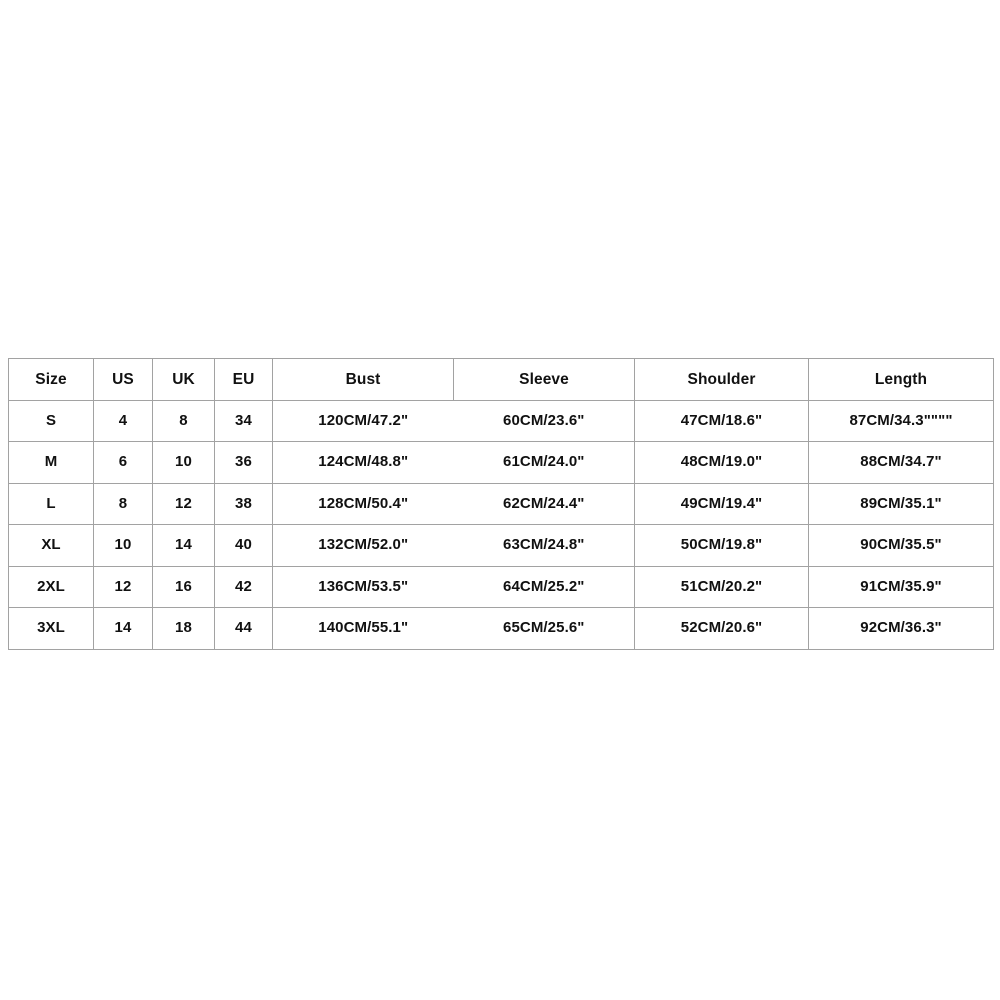 The height and width of the screenshot is (1000, 1000). What do you see at coordinates (183, 545) in the screenshot?
I see `cell-uk: 14` at bounding box center [183, 545].